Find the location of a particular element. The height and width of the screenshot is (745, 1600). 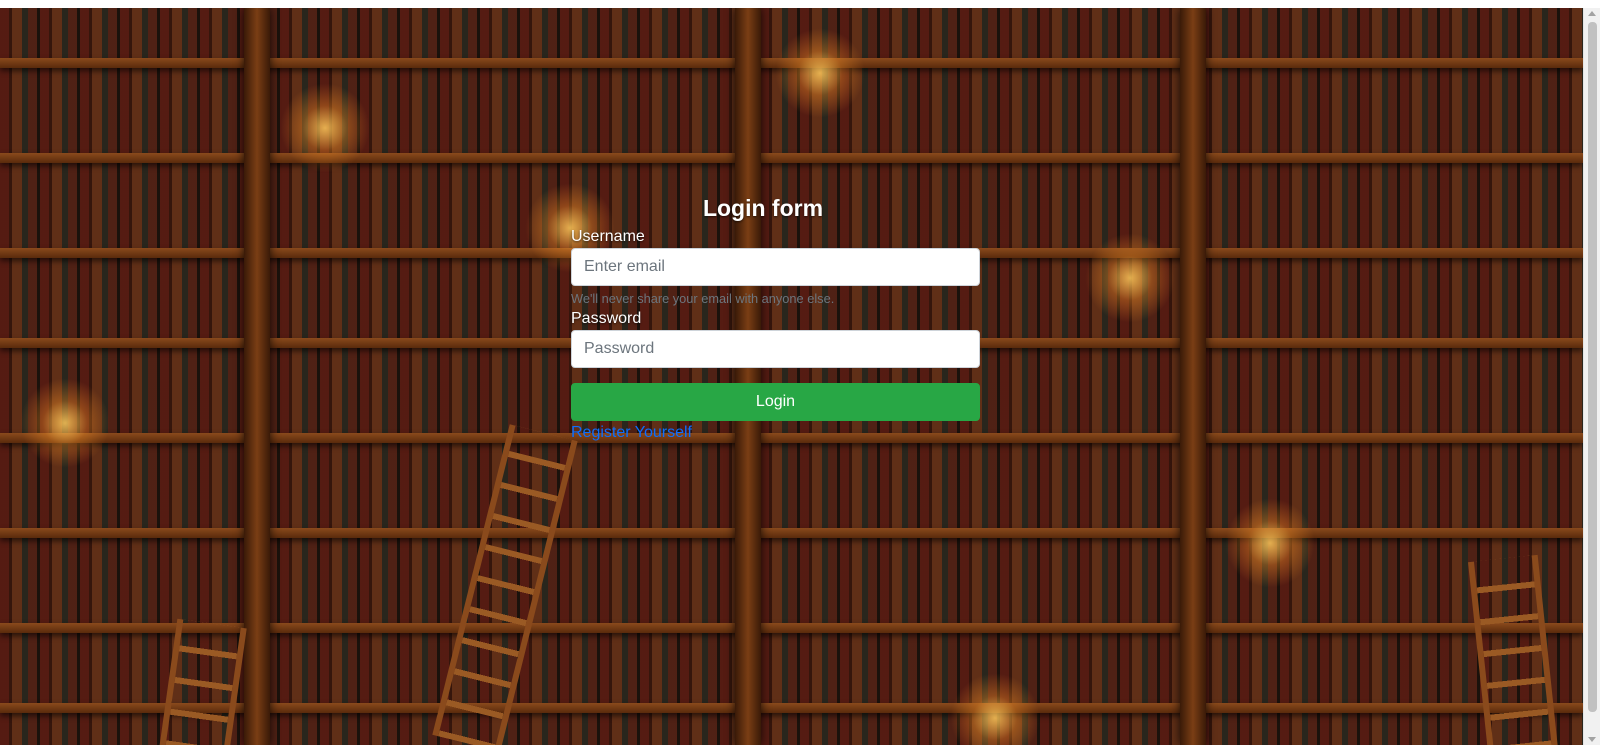

scroll-up-icon is located at coordinates (1592, 13).